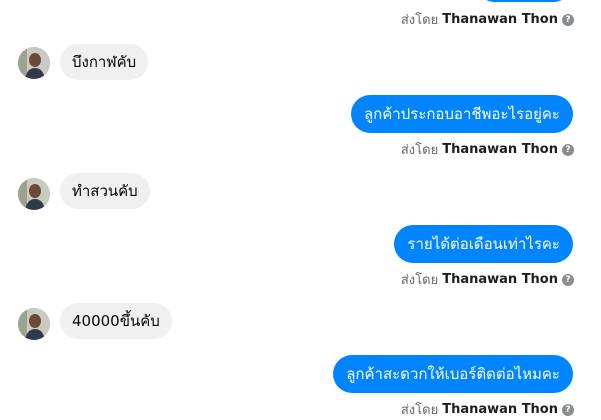  I want to click on message-bubble-incoming: บึงกาฬคับ, so click(104, 62).